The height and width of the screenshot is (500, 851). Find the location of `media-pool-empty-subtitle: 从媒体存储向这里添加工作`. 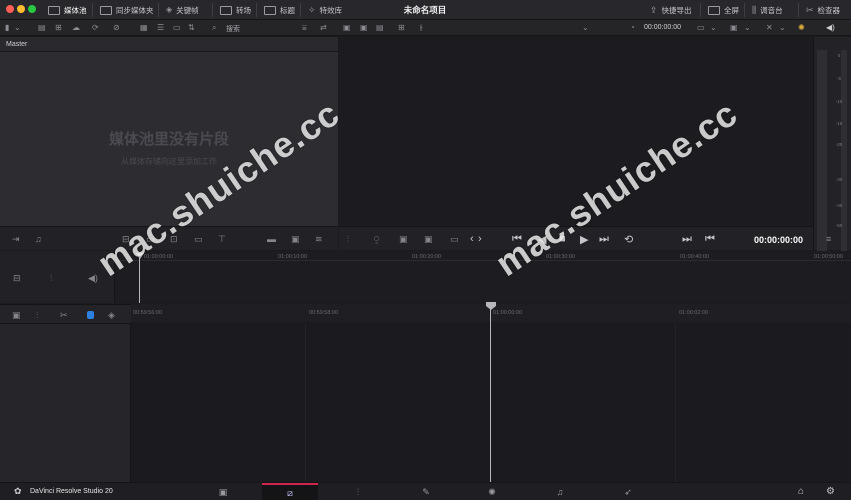

media-pool-empty-subtitle: 从媒体存储向这里添加工作 is located at coordinates (169, 161).